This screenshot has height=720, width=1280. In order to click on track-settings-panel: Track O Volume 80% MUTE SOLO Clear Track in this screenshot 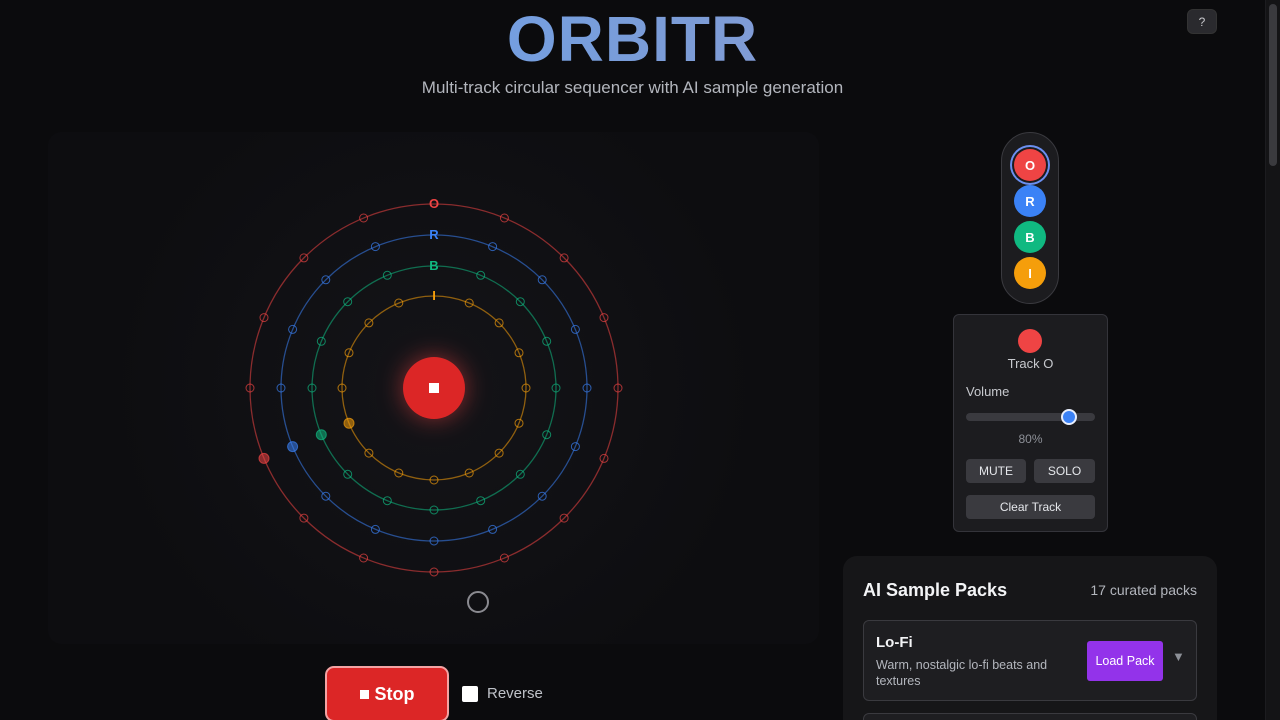, I will do `click(1030, 423)`.